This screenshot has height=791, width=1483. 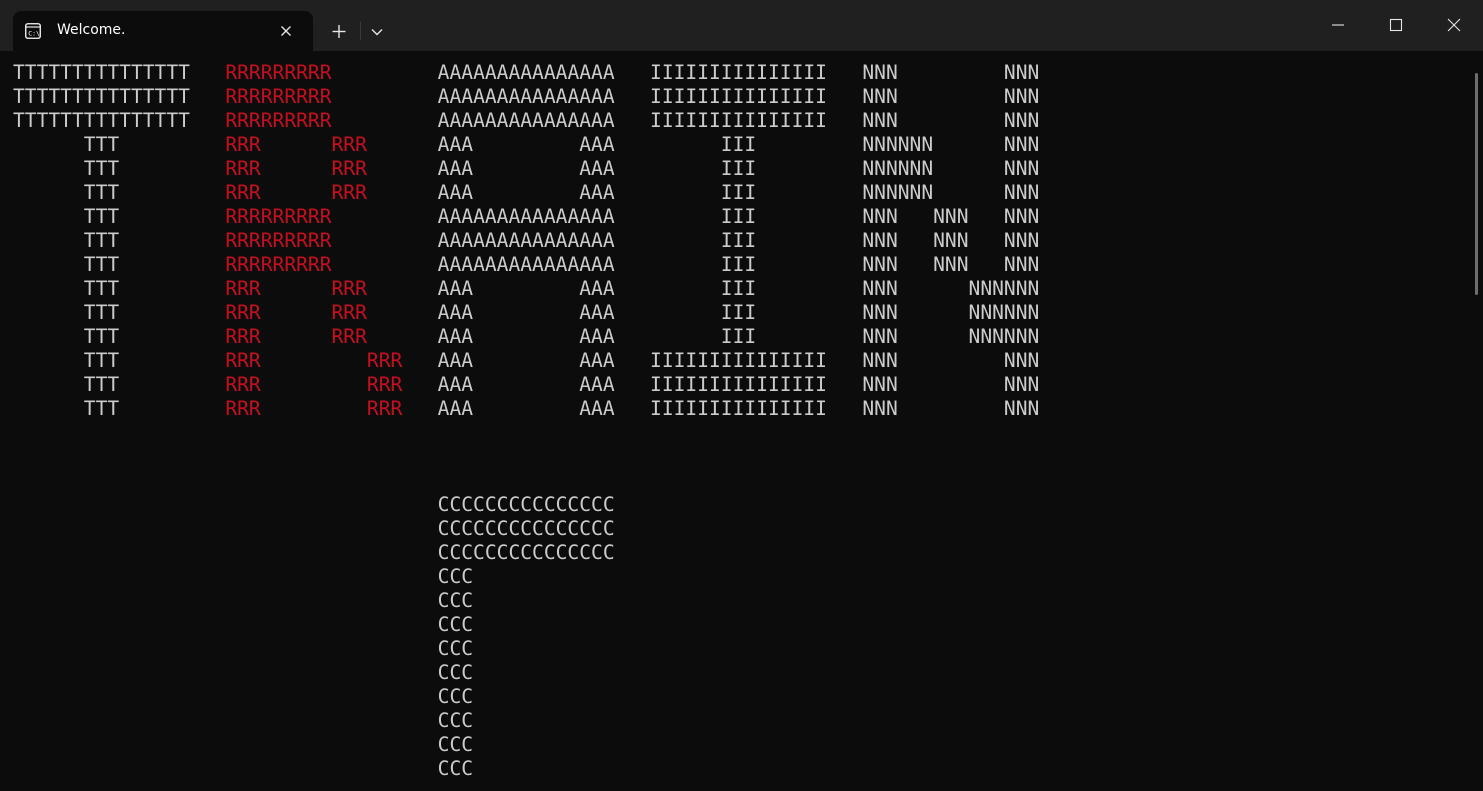 I want to click on tab-separator, so click(x=360, y=31).